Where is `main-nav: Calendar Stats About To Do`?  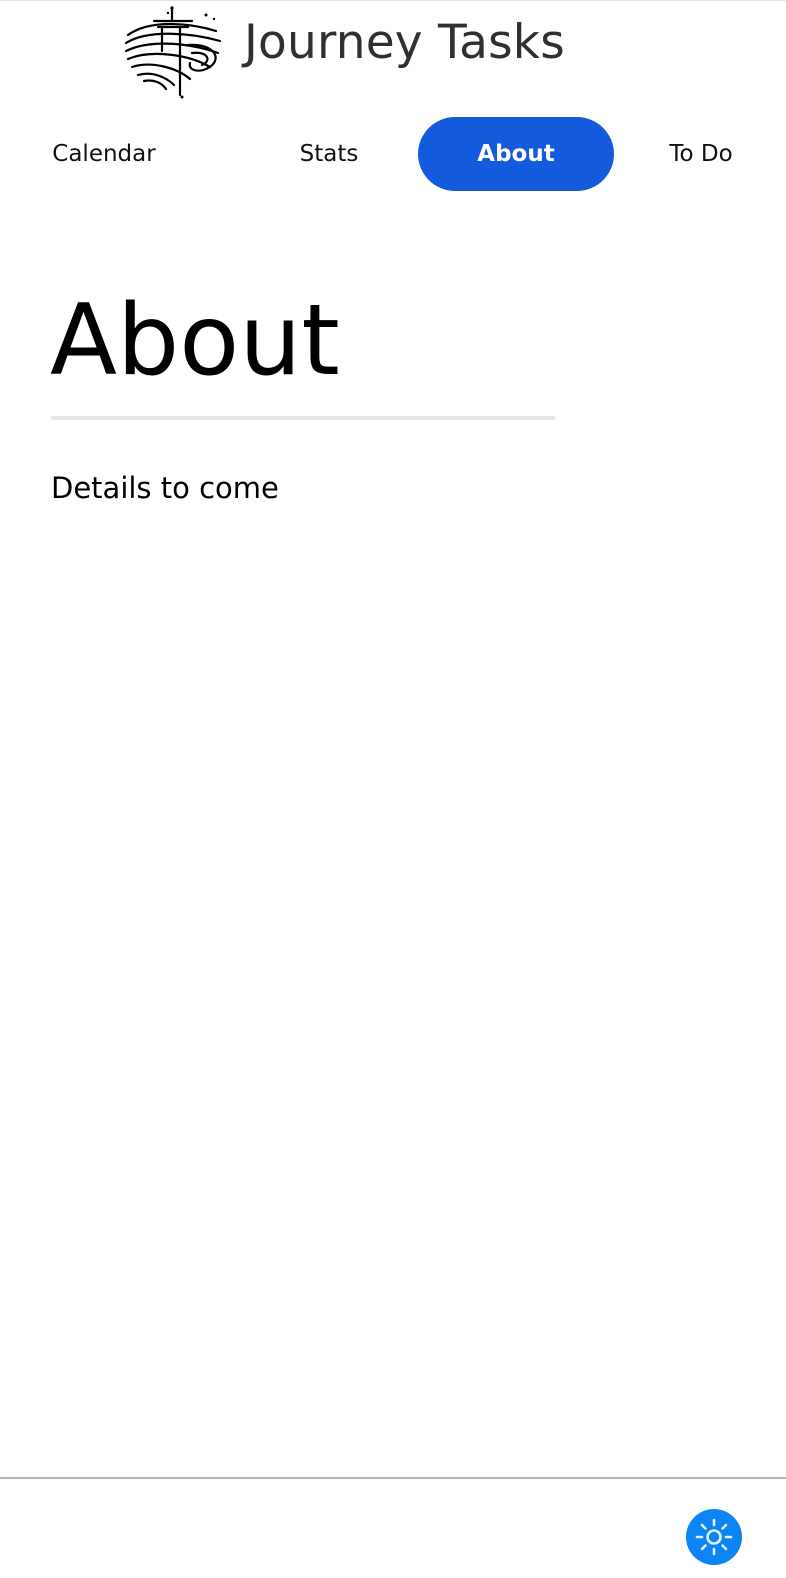
main-nav: Calendar Stats About To Do is located at coordinates (393, 154).